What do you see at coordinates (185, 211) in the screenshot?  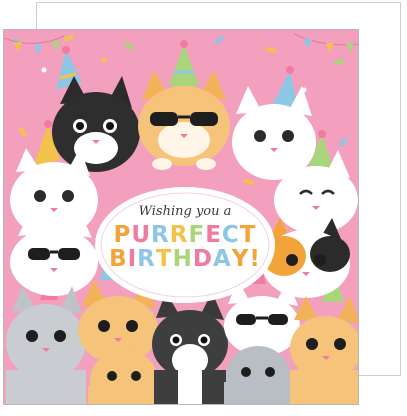 I see `greeting-line1: Wishing you a` at bounding box center [185, 211].